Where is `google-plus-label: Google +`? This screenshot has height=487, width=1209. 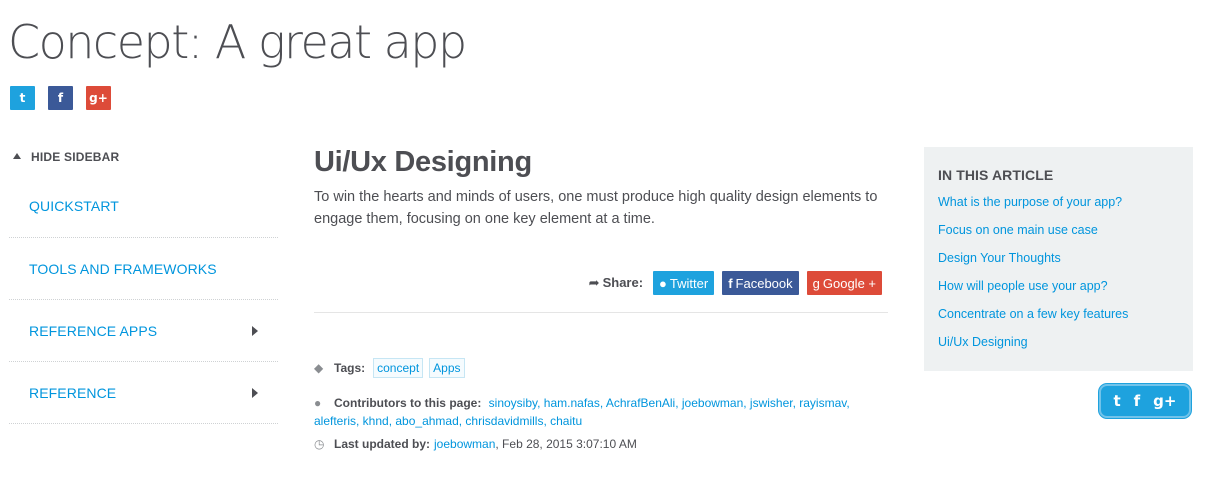 google-plus-label: Google + is located at coordinates (849, 283).